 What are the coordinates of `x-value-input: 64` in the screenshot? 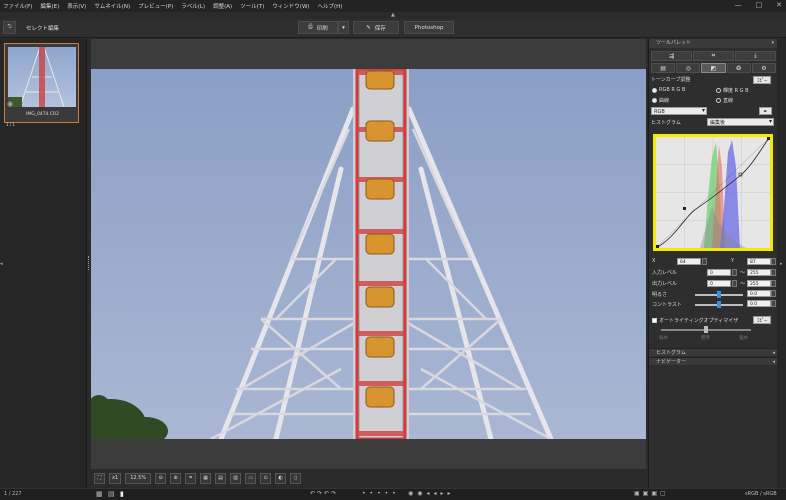 It's located at (689, 261).